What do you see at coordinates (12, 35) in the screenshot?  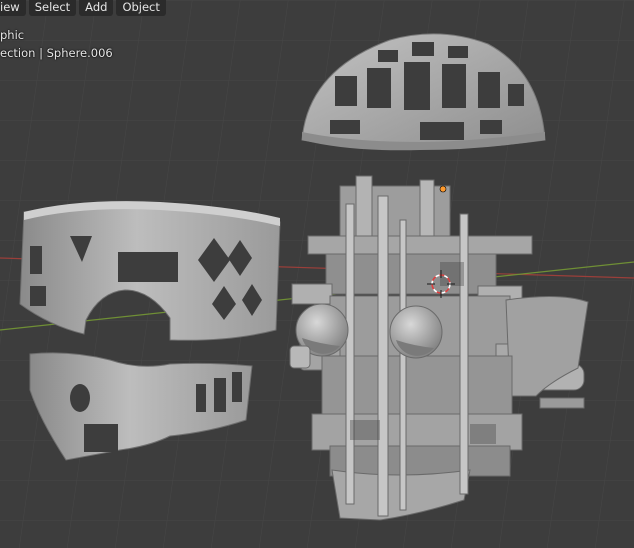 I see `view-name-label: phic` at bounding box center [12, 35].